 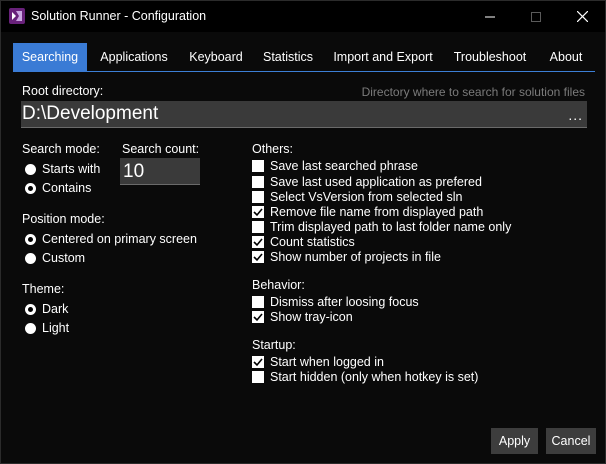 I want to click on option-show-tray-icon: Show tray-icon, so click(x=302, y=317).